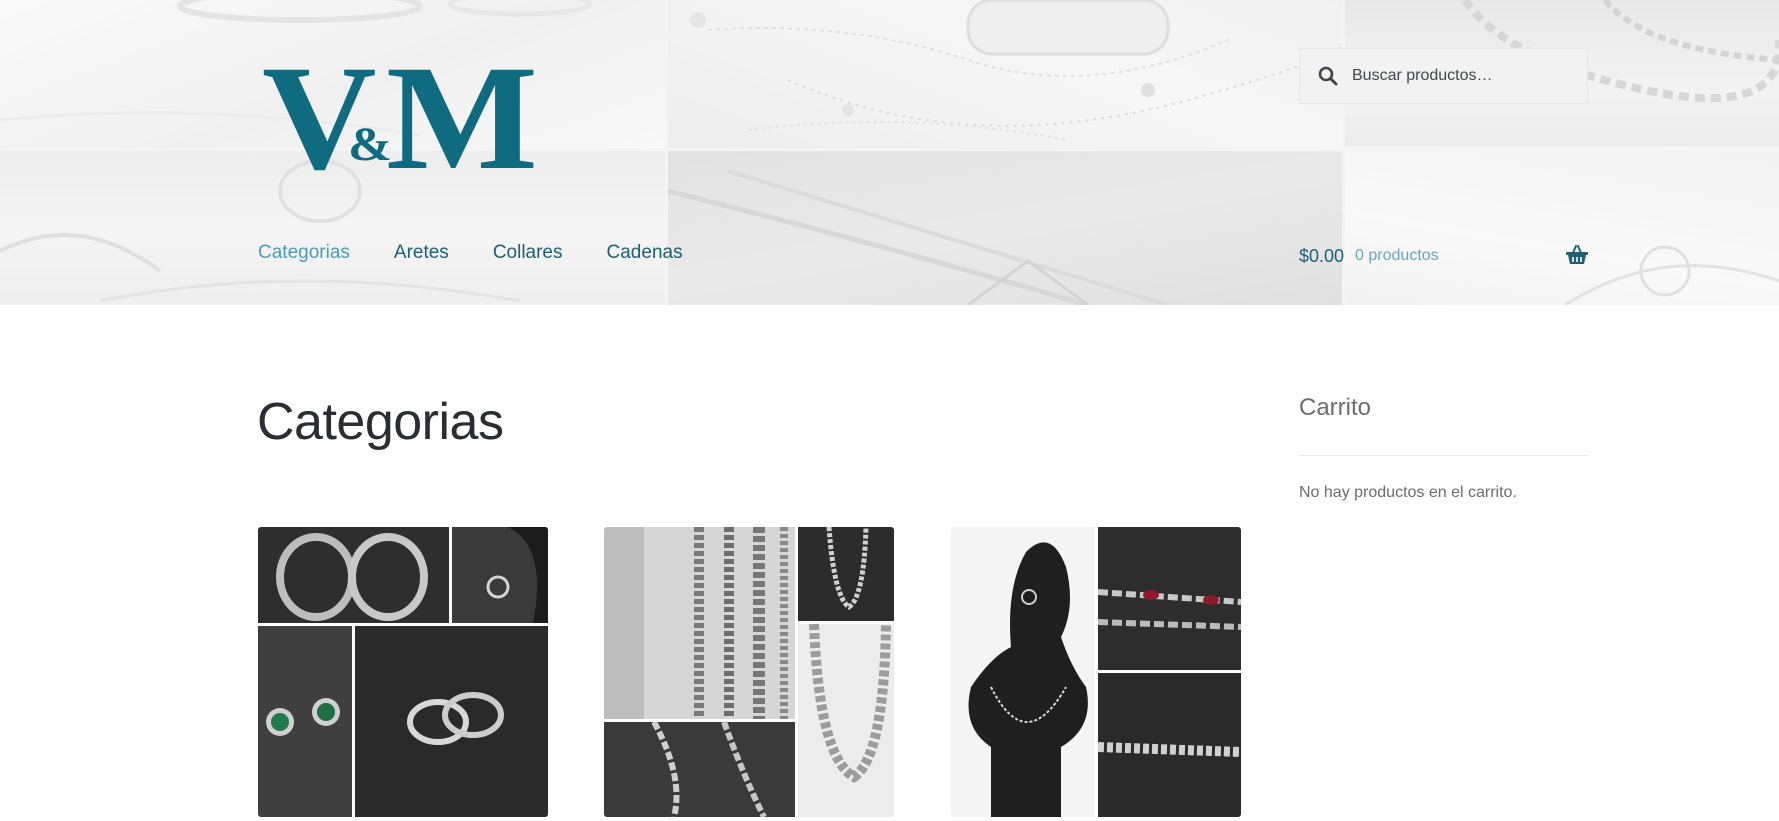  Describe the element at coordinates (1335, 407) in the screenshot. I see `cart-widget-title: Carrito` at that location.